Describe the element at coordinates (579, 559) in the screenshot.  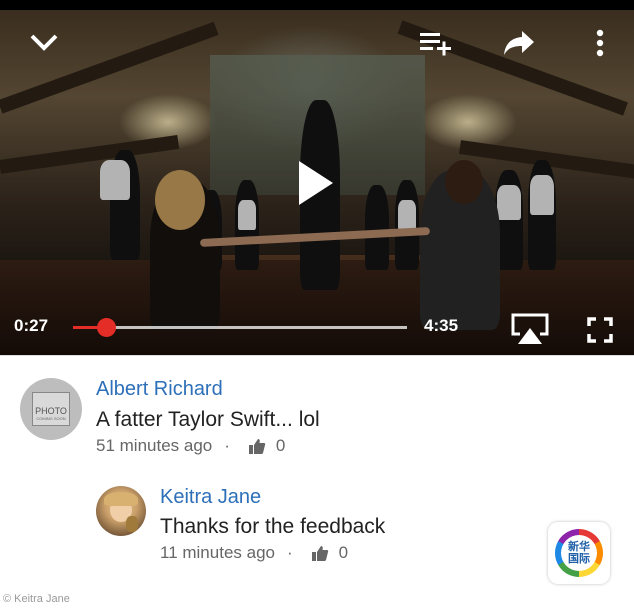
I see `watermark-line2: 国际` at that location.